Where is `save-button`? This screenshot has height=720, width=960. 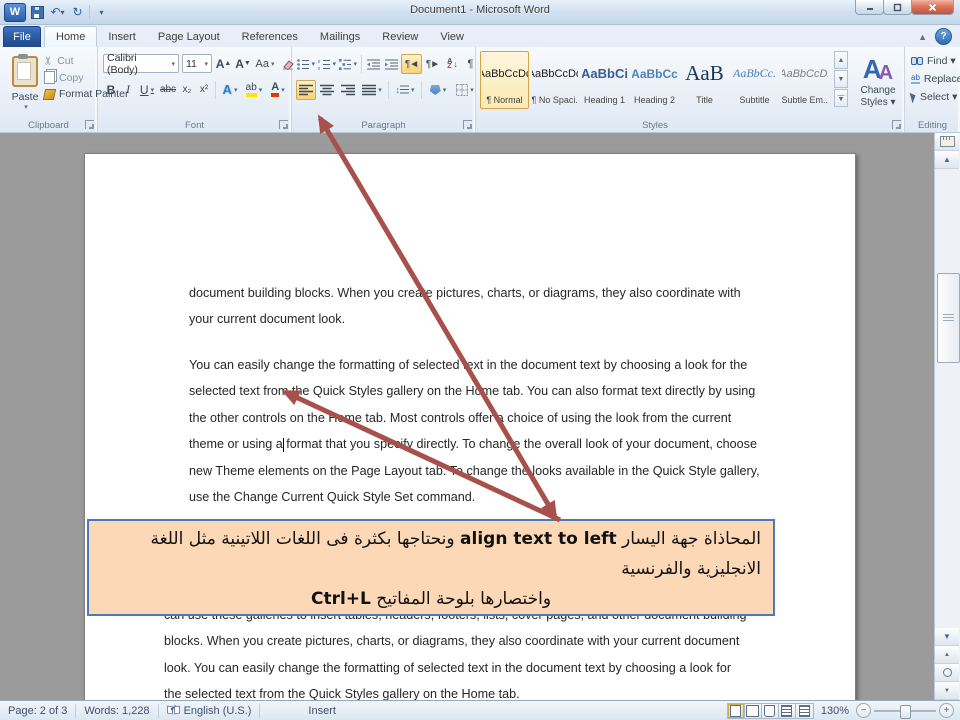 save-button is located at coordinates (37, 12).